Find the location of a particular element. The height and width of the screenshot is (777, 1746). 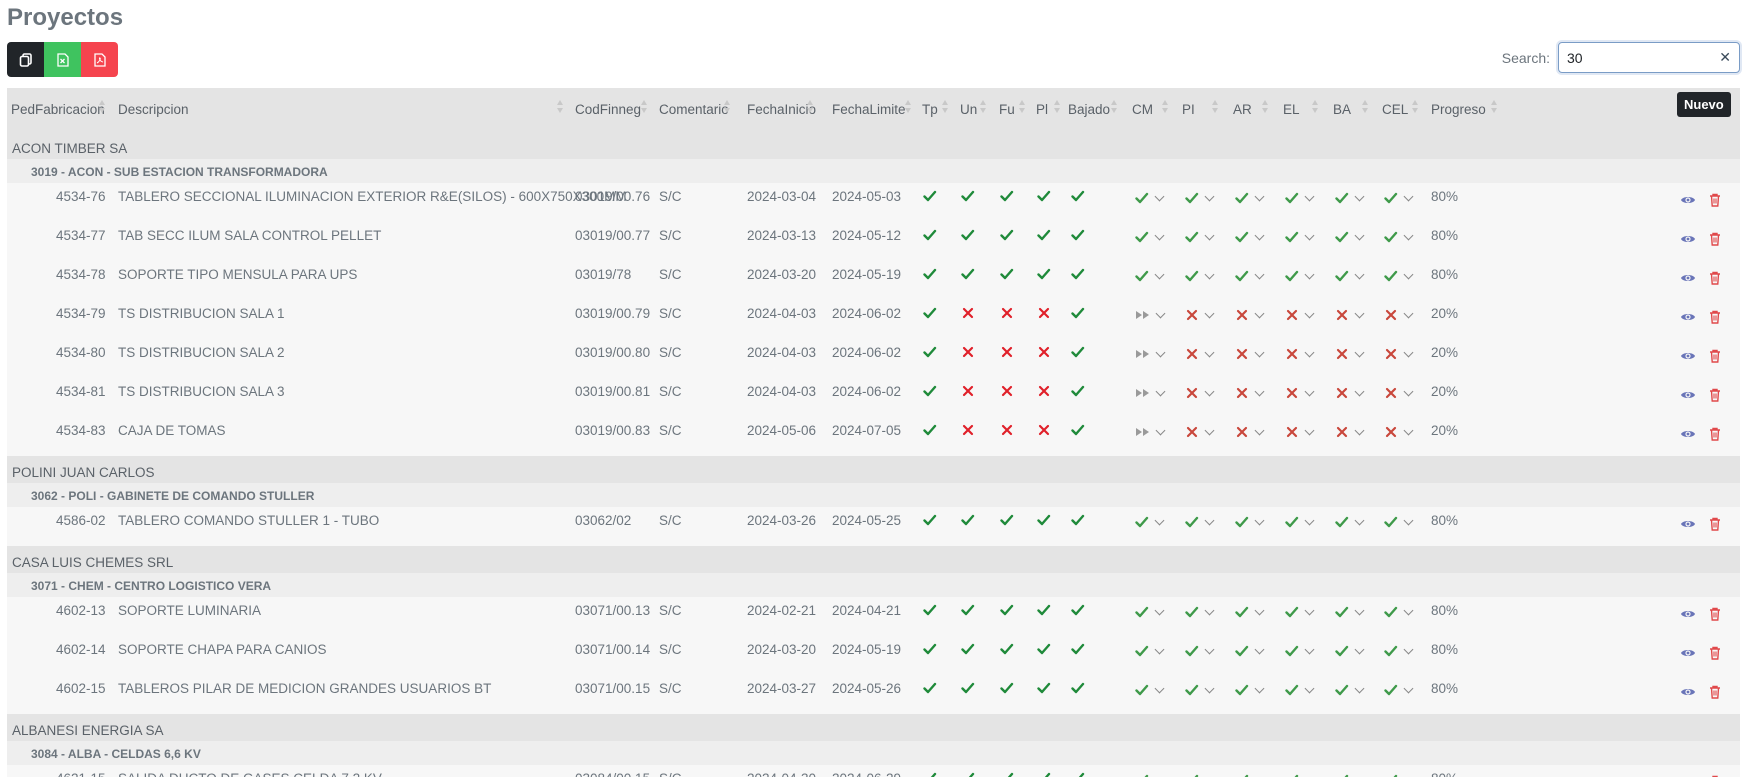

column-header-codfinneg: CodFinneg is located at coordinates (608, 109).